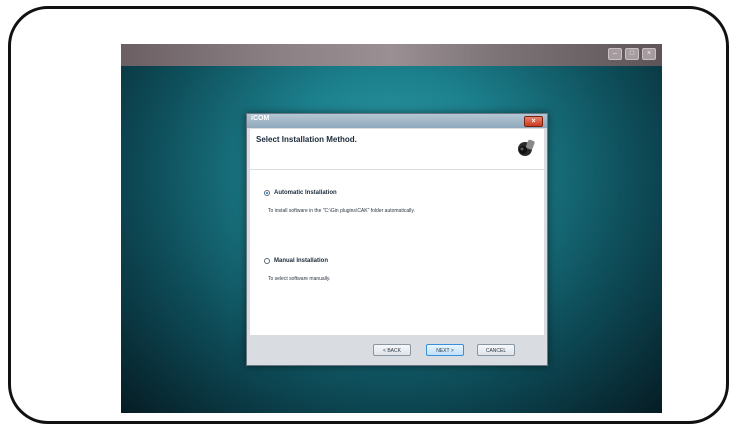  I want to click on dialog-header: Select Installation Method., so click(397, 149).